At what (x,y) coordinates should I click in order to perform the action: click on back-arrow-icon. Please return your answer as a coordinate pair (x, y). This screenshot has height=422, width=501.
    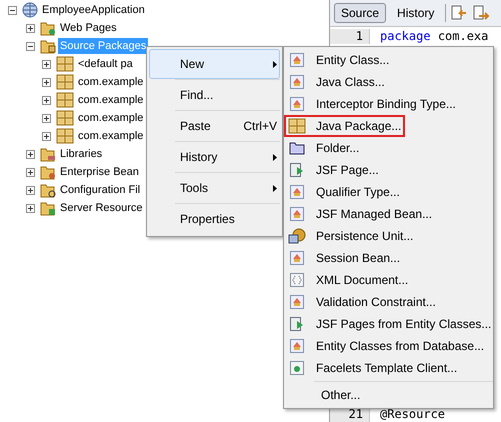
    Looking at the image, I should click on (459, 13).